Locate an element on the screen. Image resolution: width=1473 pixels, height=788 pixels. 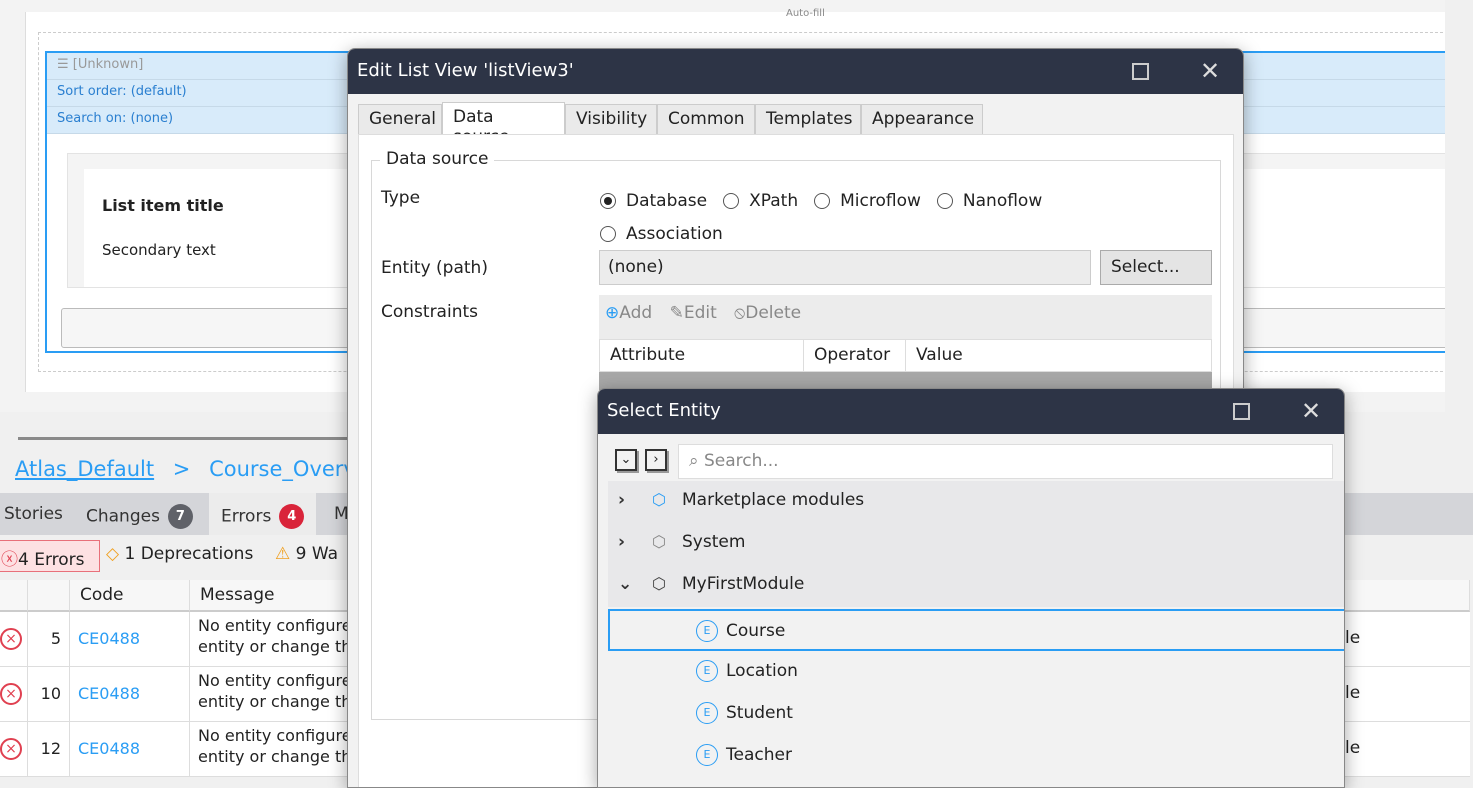
error-icon: ⓧ is located at coordinates (9, 560).